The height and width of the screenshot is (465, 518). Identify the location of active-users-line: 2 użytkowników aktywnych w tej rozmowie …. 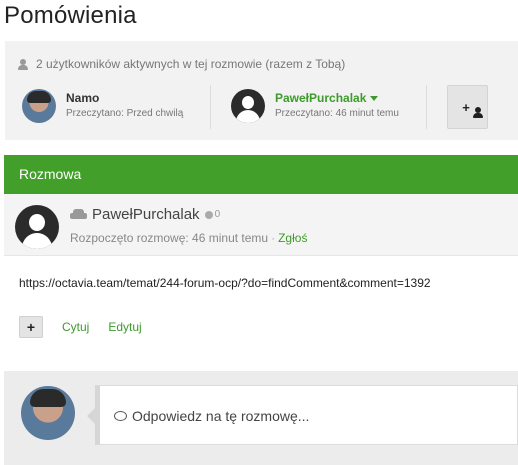
(181, 64).